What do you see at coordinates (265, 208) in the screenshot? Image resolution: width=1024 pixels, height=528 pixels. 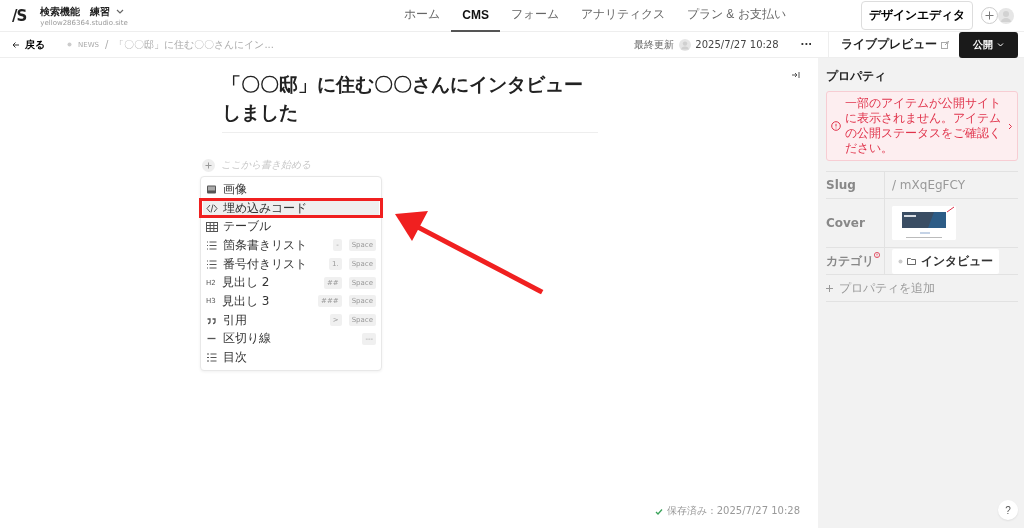 I see `menu-item-label: 埋め込みコード` at bounding box center [265, 208].